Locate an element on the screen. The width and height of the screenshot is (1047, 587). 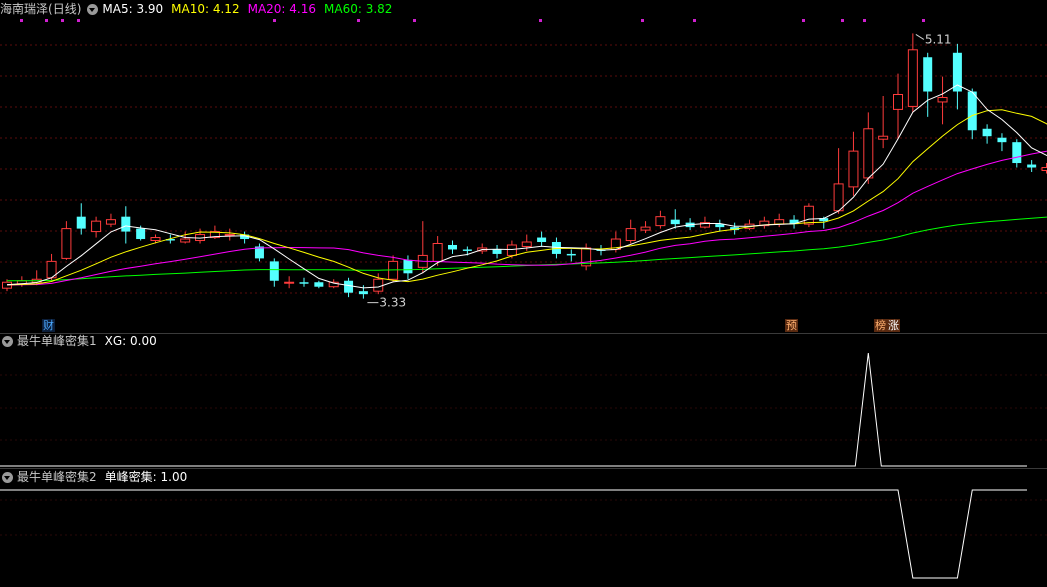
high-pointer is located at coordinates (920, 36).